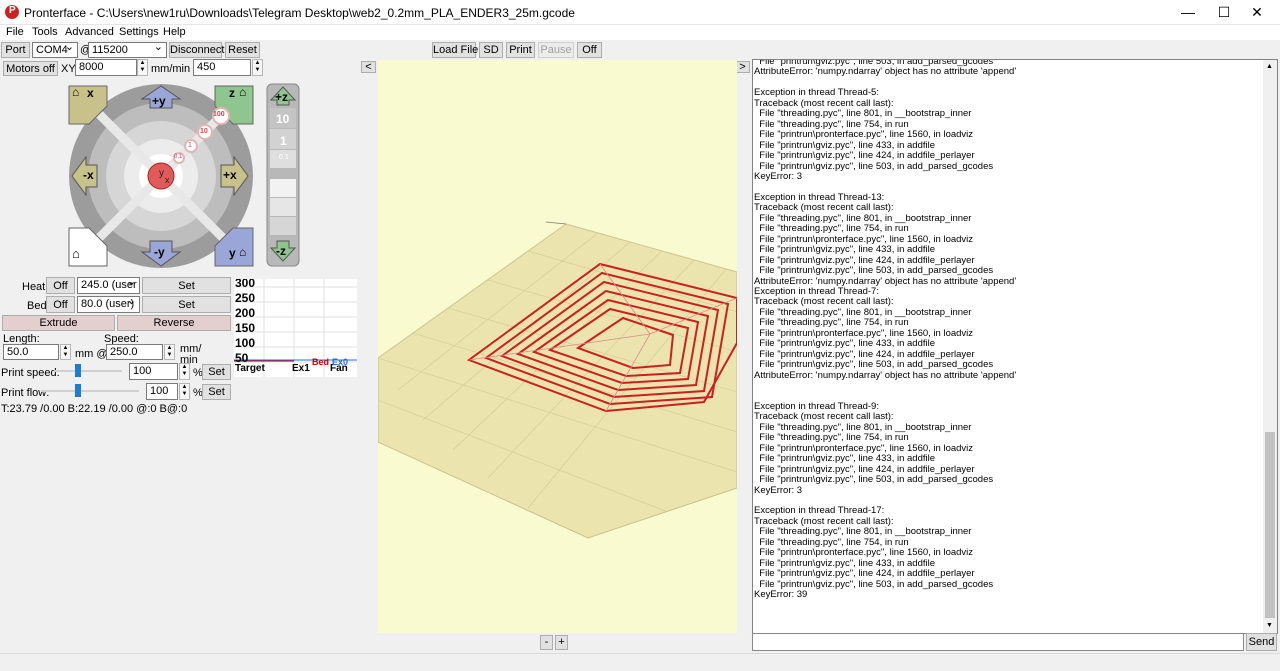  What do you see at coordinates (778, 490) in the screenshot?
I see `console-log-line: KeyError: 3` at bounding box center [778, 490].